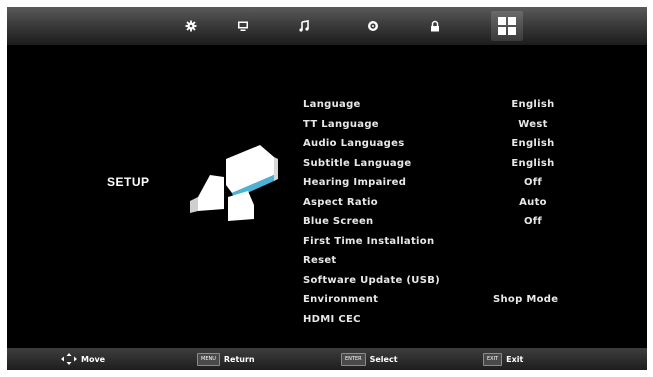 The height and width of the screenshot is (377, 653). Describe the element at coordinates (340, 202) in the screenshot. I see `menu-item-label: Aspect Ratio` at that location.